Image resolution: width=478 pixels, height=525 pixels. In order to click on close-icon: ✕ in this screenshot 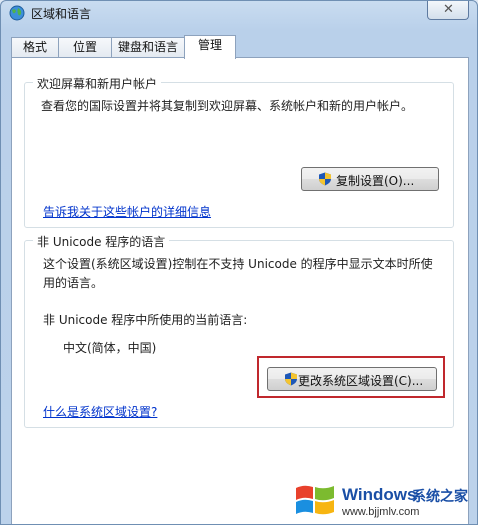, I will do `click(448, 9)`.